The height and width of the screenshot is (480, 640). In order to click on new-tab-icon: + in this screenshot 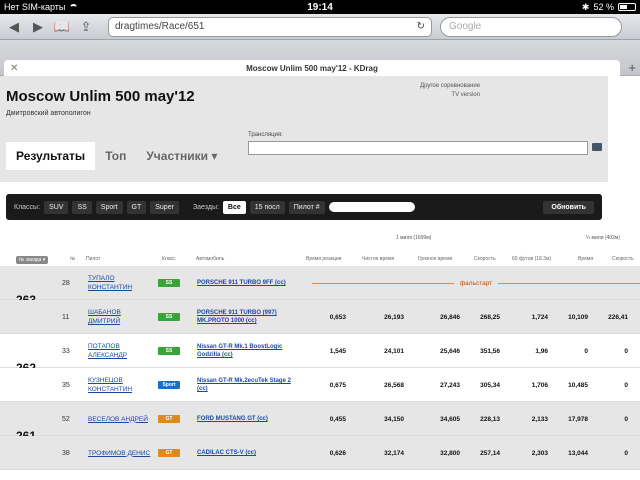, I will do `click(632, 67)`.